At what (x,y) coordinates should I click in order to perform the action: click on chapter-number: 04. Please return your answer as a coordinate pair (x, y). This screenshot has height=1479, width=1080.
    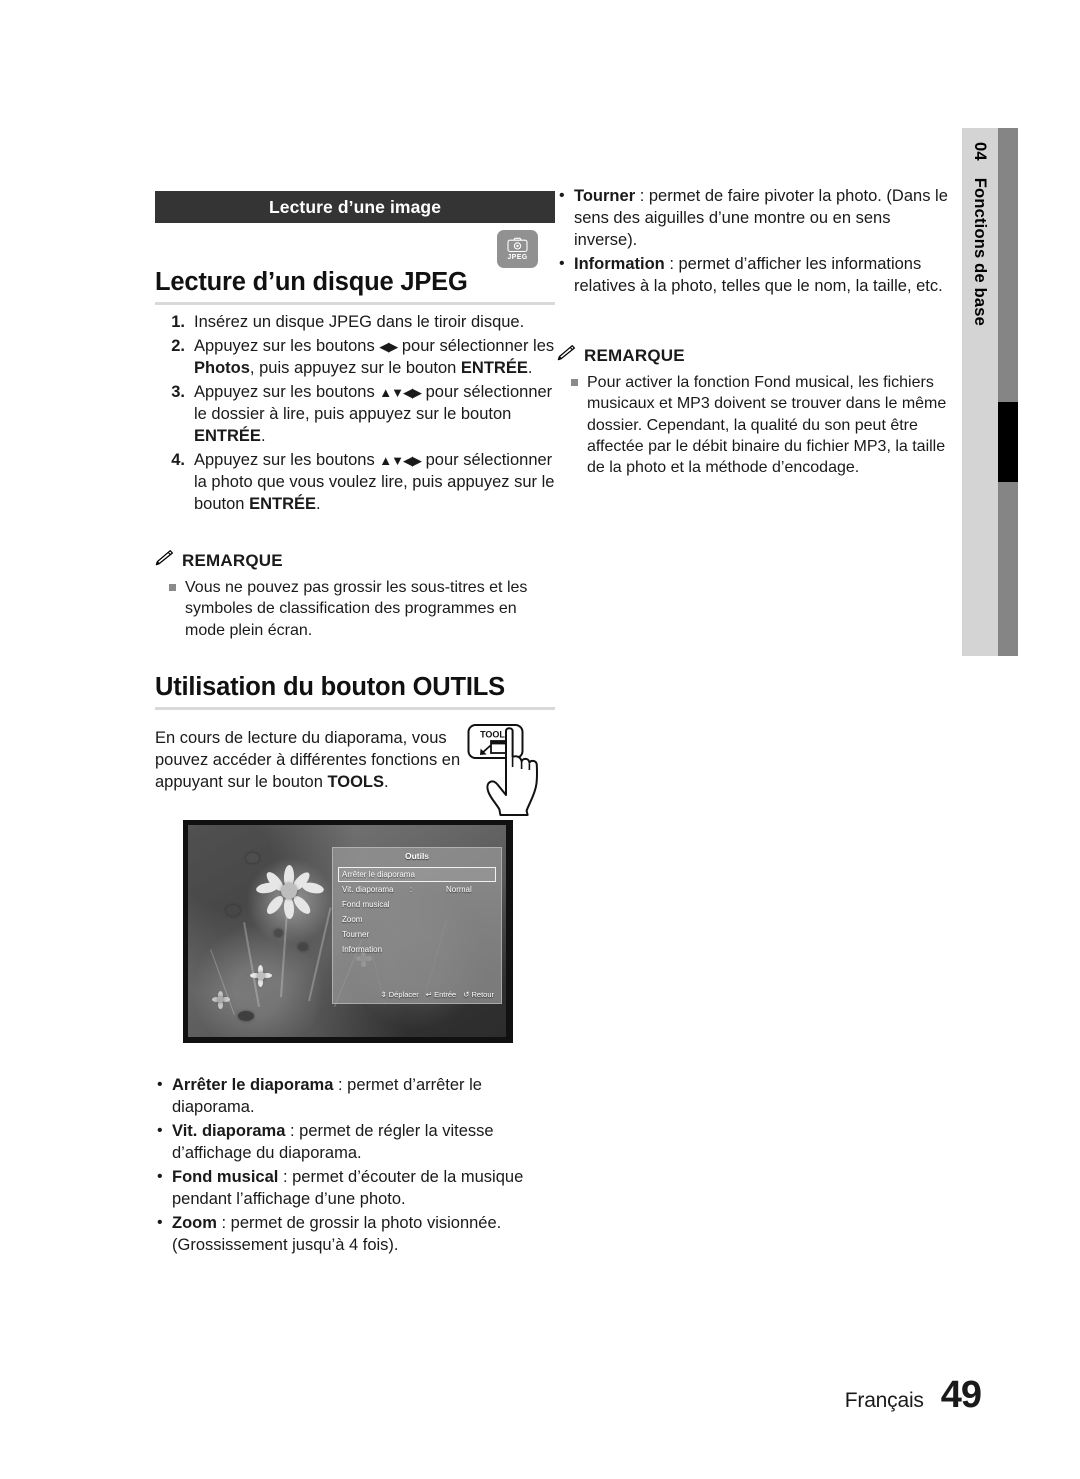
    Looking at the image, I should click on (980, 151).